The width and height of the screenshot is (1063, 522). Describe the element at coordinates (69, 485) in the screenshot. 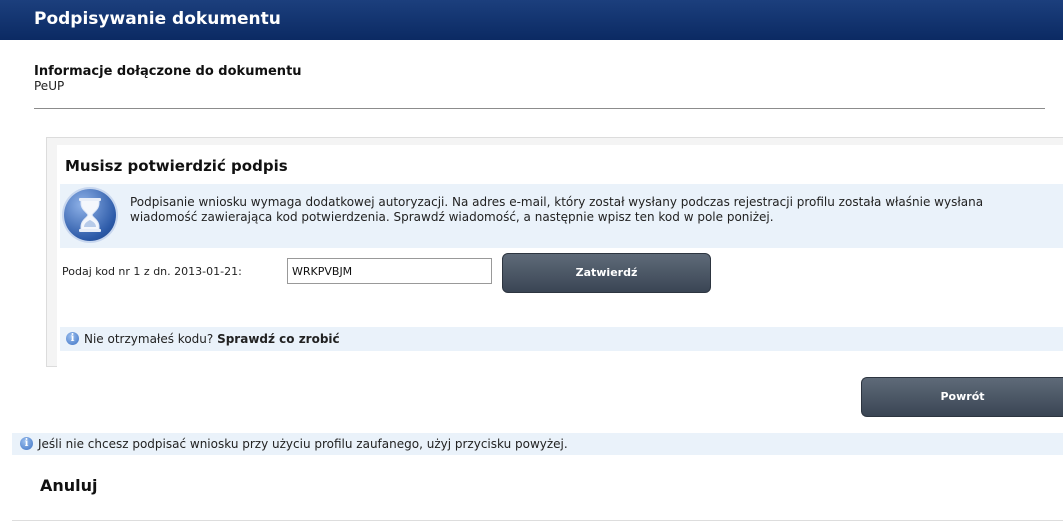

I see `cancel-link: Anuluj` at that location.